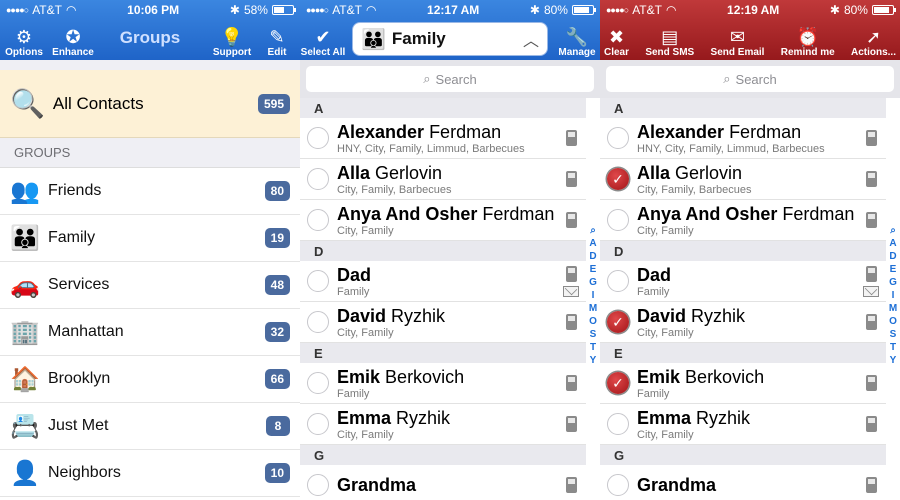 This screenshot has width=900, height=500. Describe the element at coordinates (883, 10) in the screenshot. I see `battery-icon` at that location.